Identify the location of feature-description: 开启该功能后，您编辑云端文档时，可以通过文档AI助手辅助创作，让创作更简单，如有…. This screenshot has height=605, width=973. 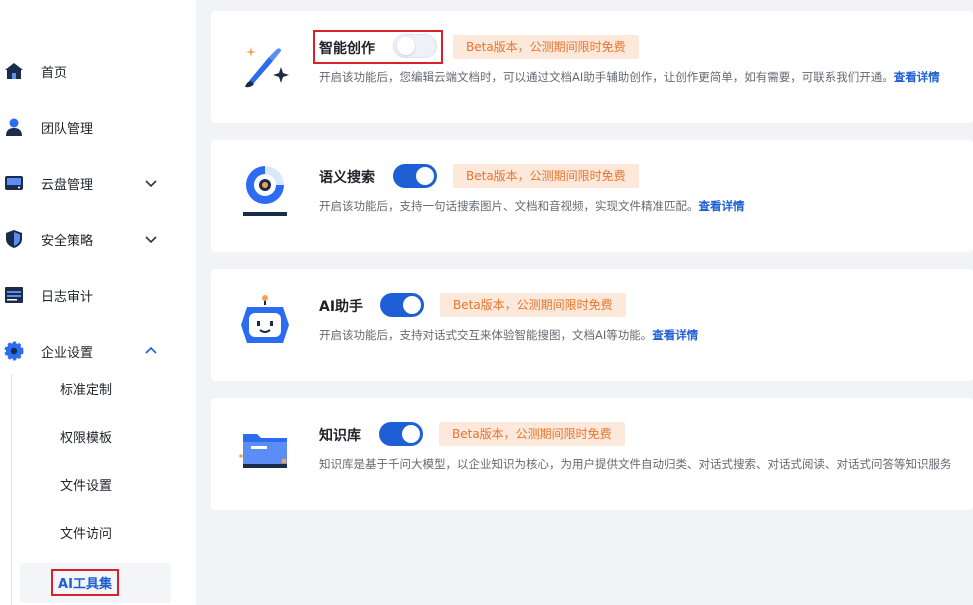
(629, 77).